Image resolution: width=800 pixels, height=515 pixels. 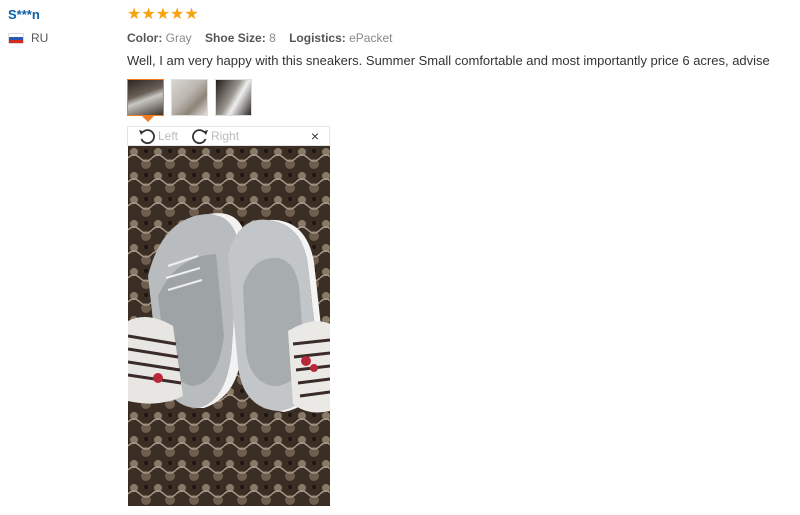 What do you see at coordinates (200, 137) in the screenshot?
I see `rotate-right-icon` at bounding box center [200, 137].